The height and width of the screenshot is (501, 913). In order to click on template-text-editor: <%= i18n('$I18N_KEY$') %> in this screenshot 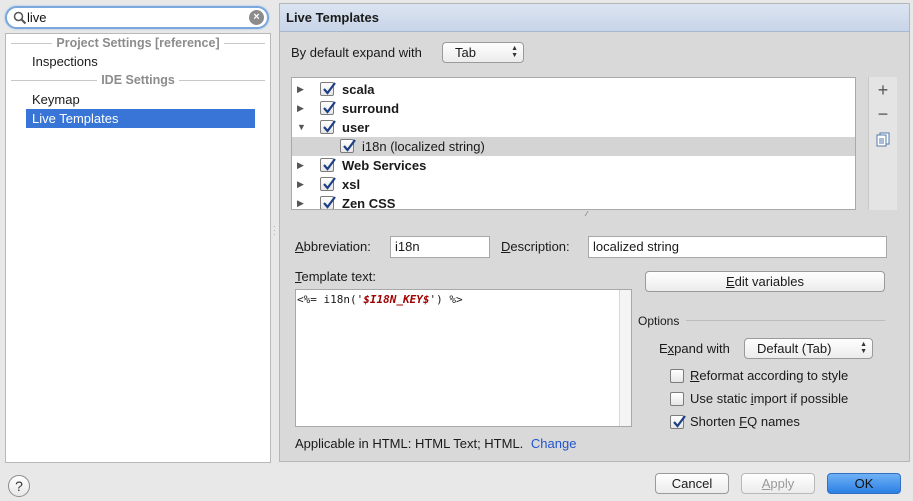, I will do `click(463, 358)`.